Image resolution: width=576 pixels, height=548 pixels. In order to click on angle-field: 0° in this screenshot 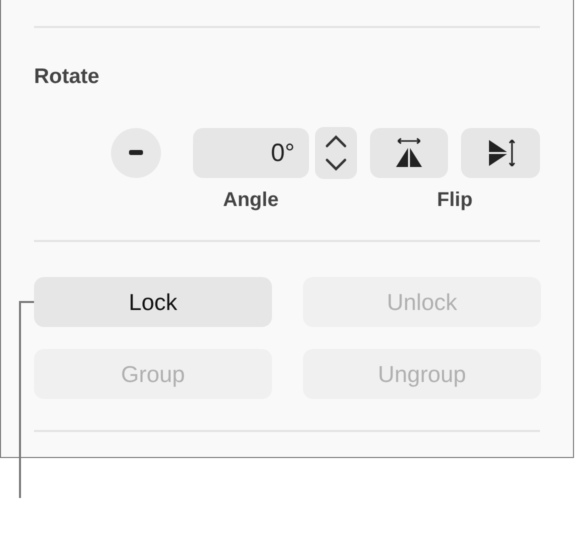, I will do `click(250, 153)`.